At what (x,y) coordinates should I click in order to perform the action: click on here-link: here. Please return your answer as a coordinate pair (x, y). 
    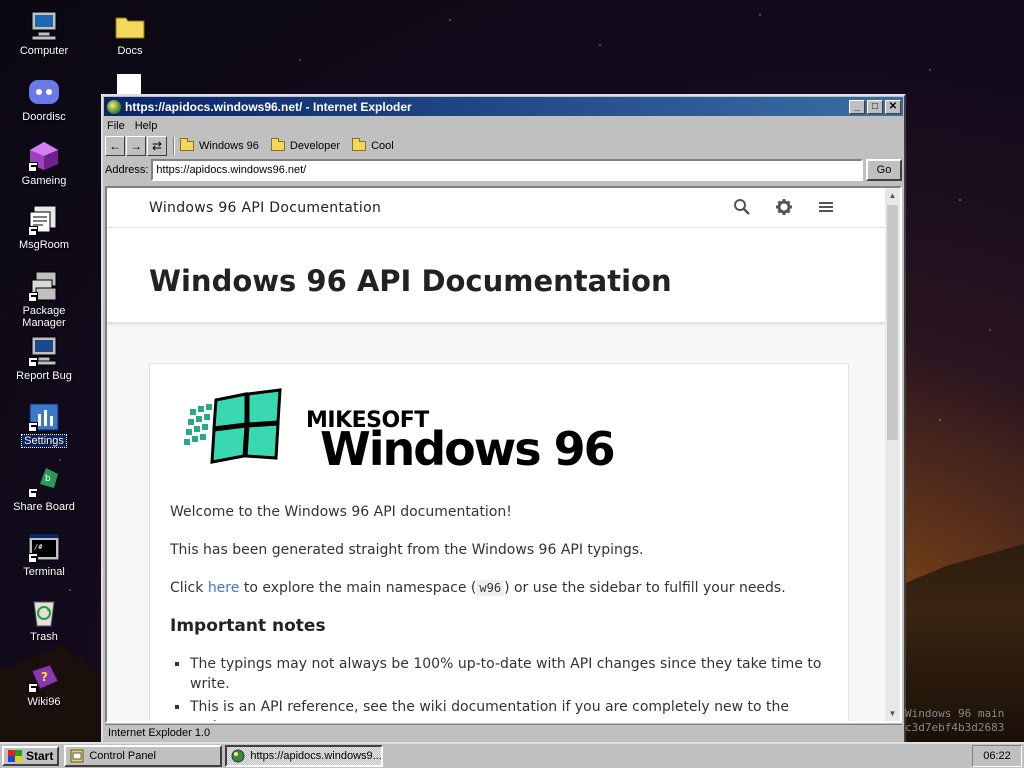
    Looking at the image, I should click on (224, 588).